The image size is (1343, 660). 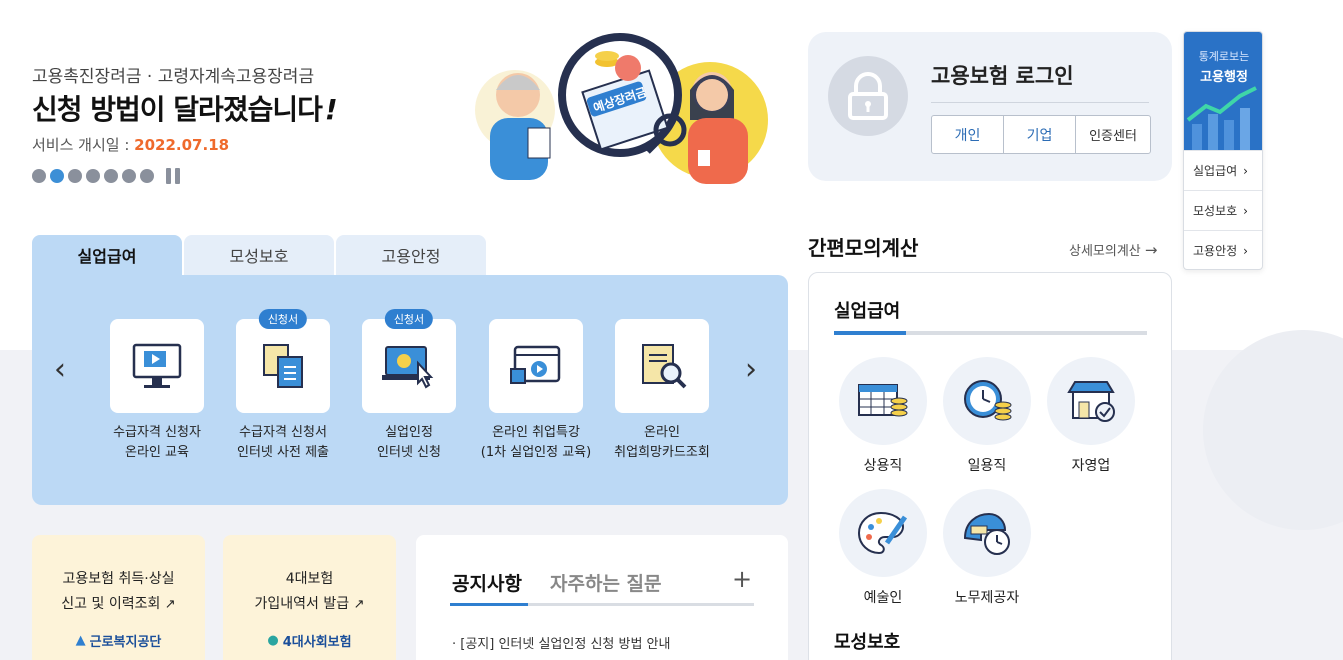 I want to click on side-link-maternity: 모성보호 ›, so click(x=1223, y=210).